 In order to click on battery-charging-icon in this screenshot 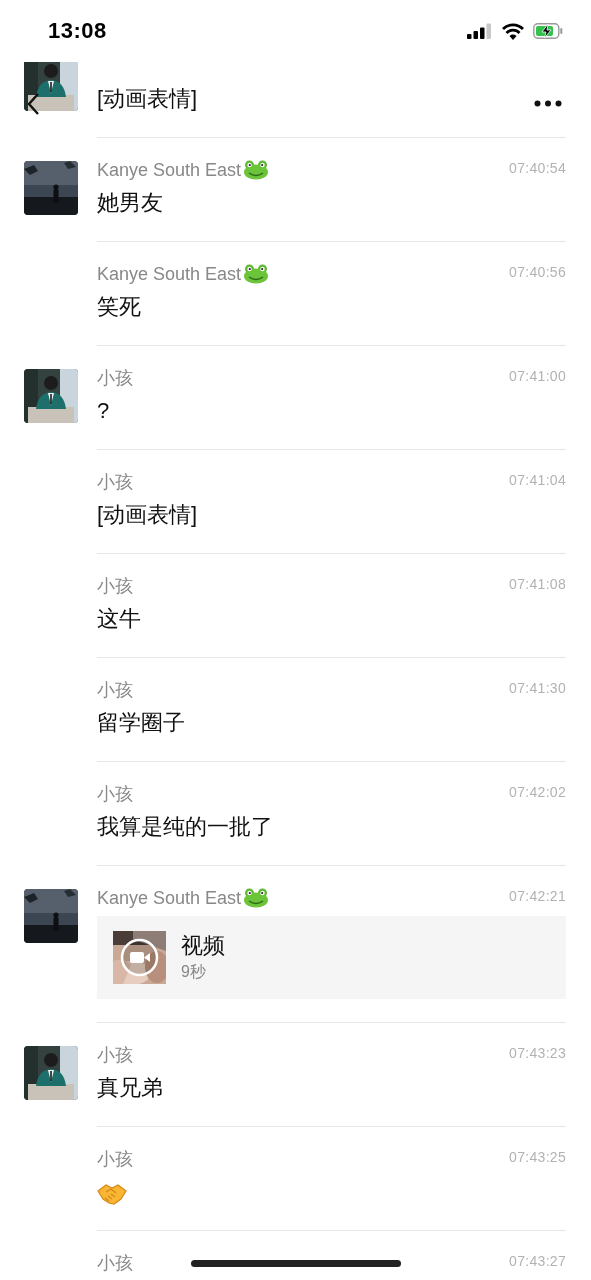, I will do `click(548, 31)`.